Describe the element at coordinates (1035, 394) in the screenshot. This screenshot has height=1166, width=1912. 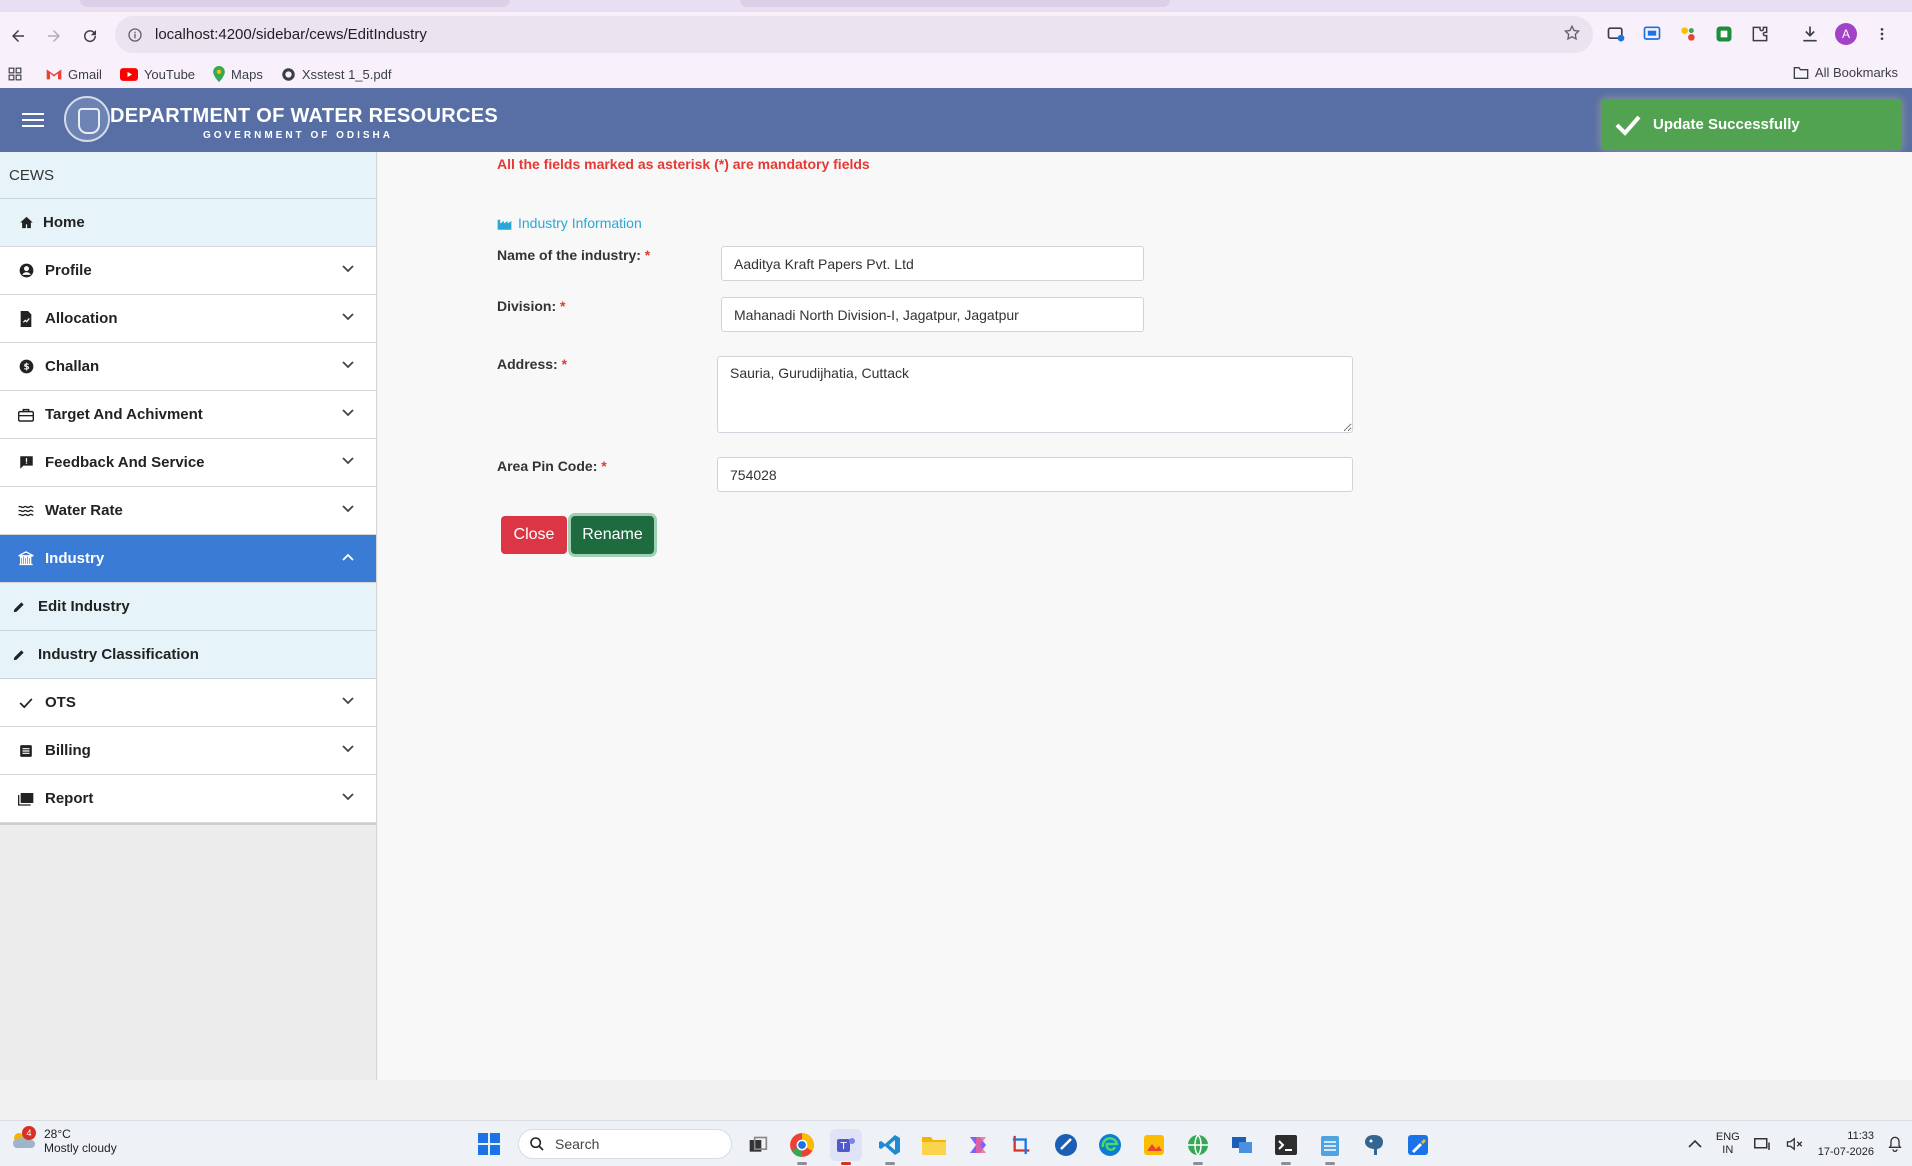
I see `address-textarea: Sauria, Gurudijhatia, Cuttack` at that location.